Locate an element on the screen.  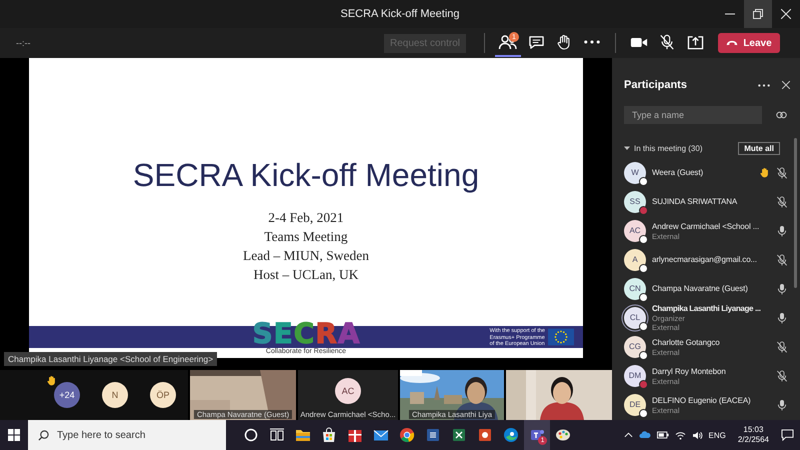
restore-button is located at coordinates (758, 14).